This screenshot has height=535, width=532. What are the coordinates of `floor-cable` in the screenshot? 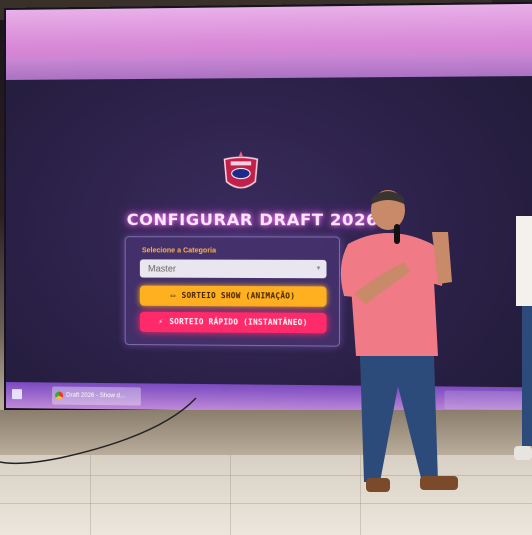 It's located at (98, 431).